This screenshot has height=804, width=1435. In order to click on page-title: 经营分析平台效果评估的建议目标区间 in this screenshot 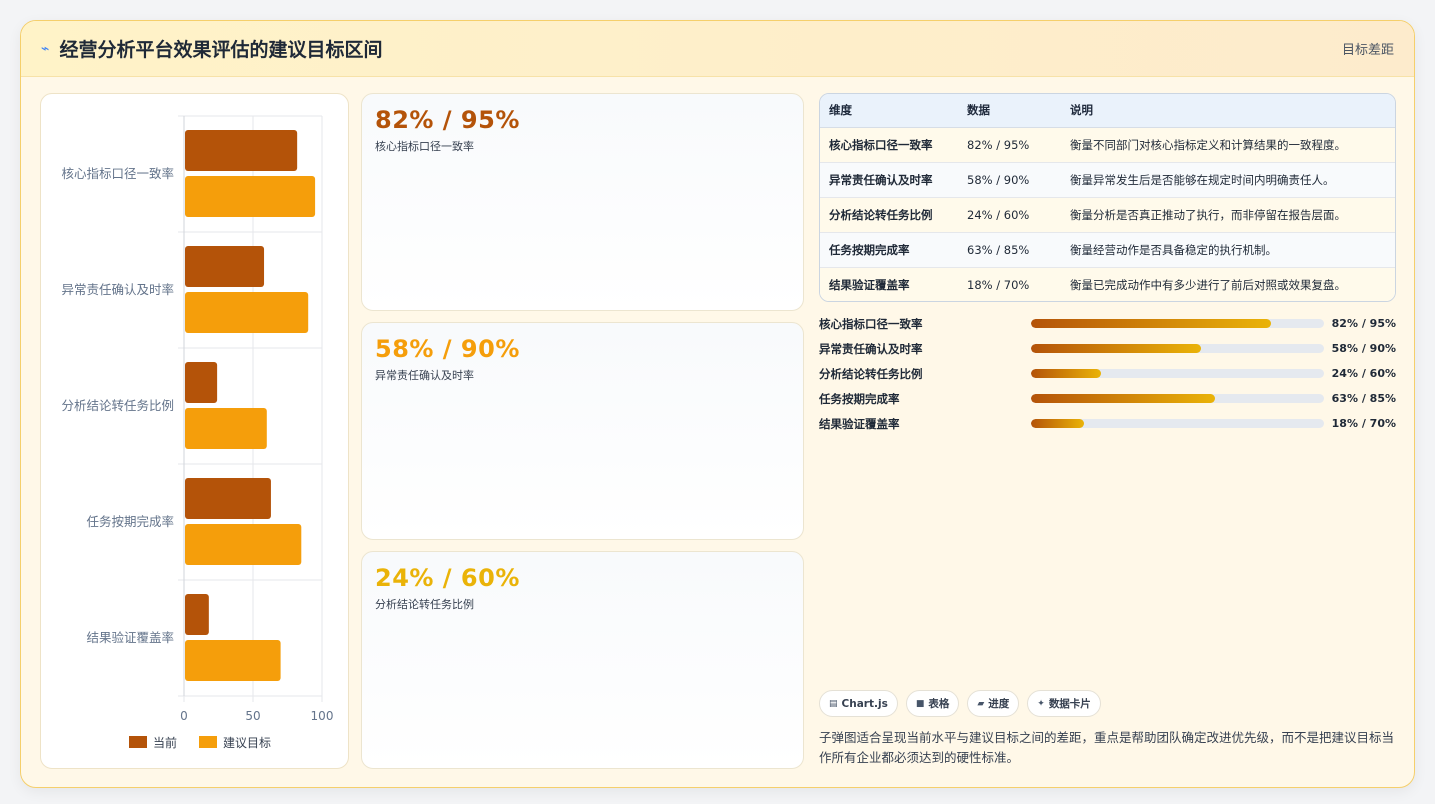, I will do `click(221, 50)`.